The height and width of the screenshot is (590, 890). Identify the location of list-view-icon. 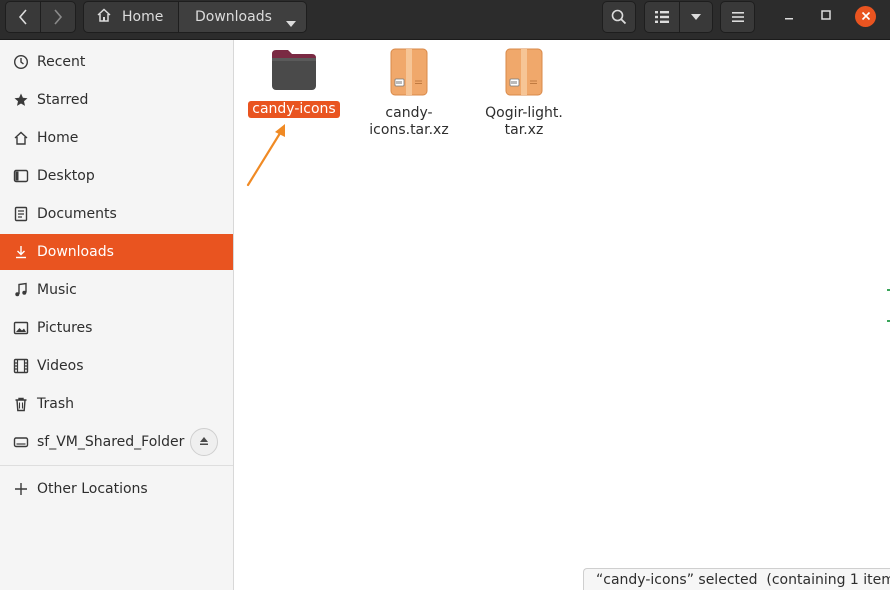
(662, 17).